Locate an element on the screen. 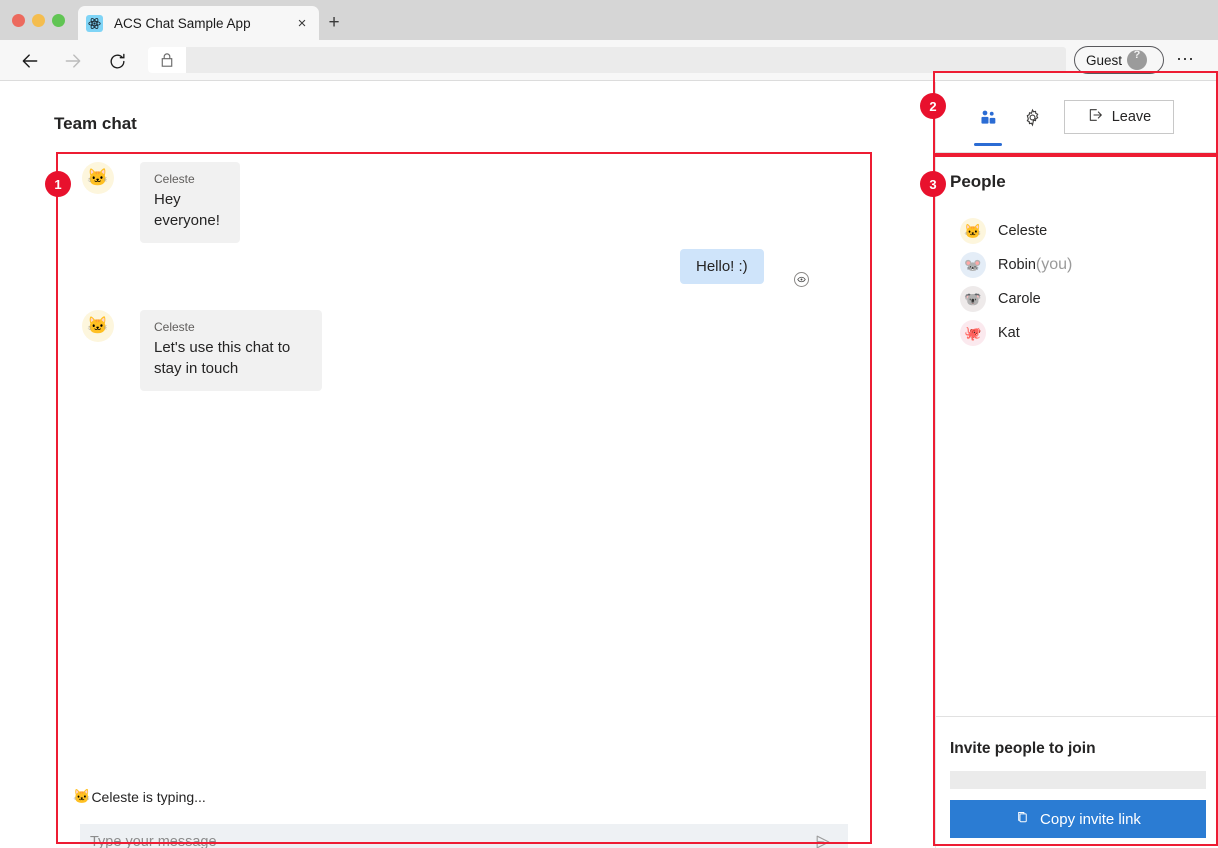 The height and width of the screenshot is (848, 1218). minimize-window-button is located at coordinates (38, 20).